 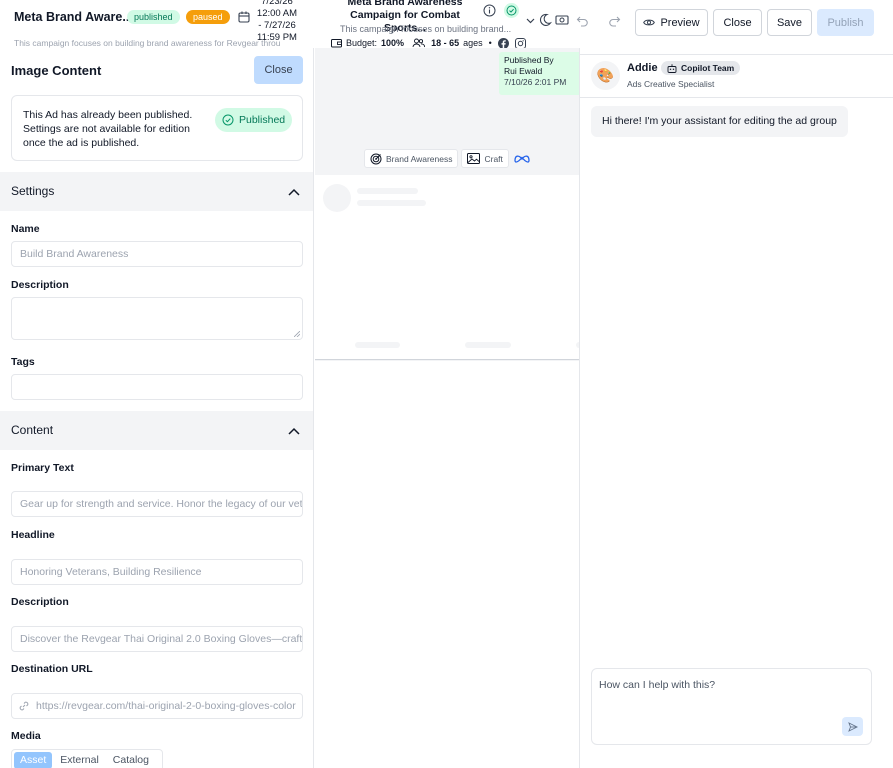 What do you see at coordinates (562, 20) in the screenshot?
I see `budget-icon` at bounding box center [562, 20].